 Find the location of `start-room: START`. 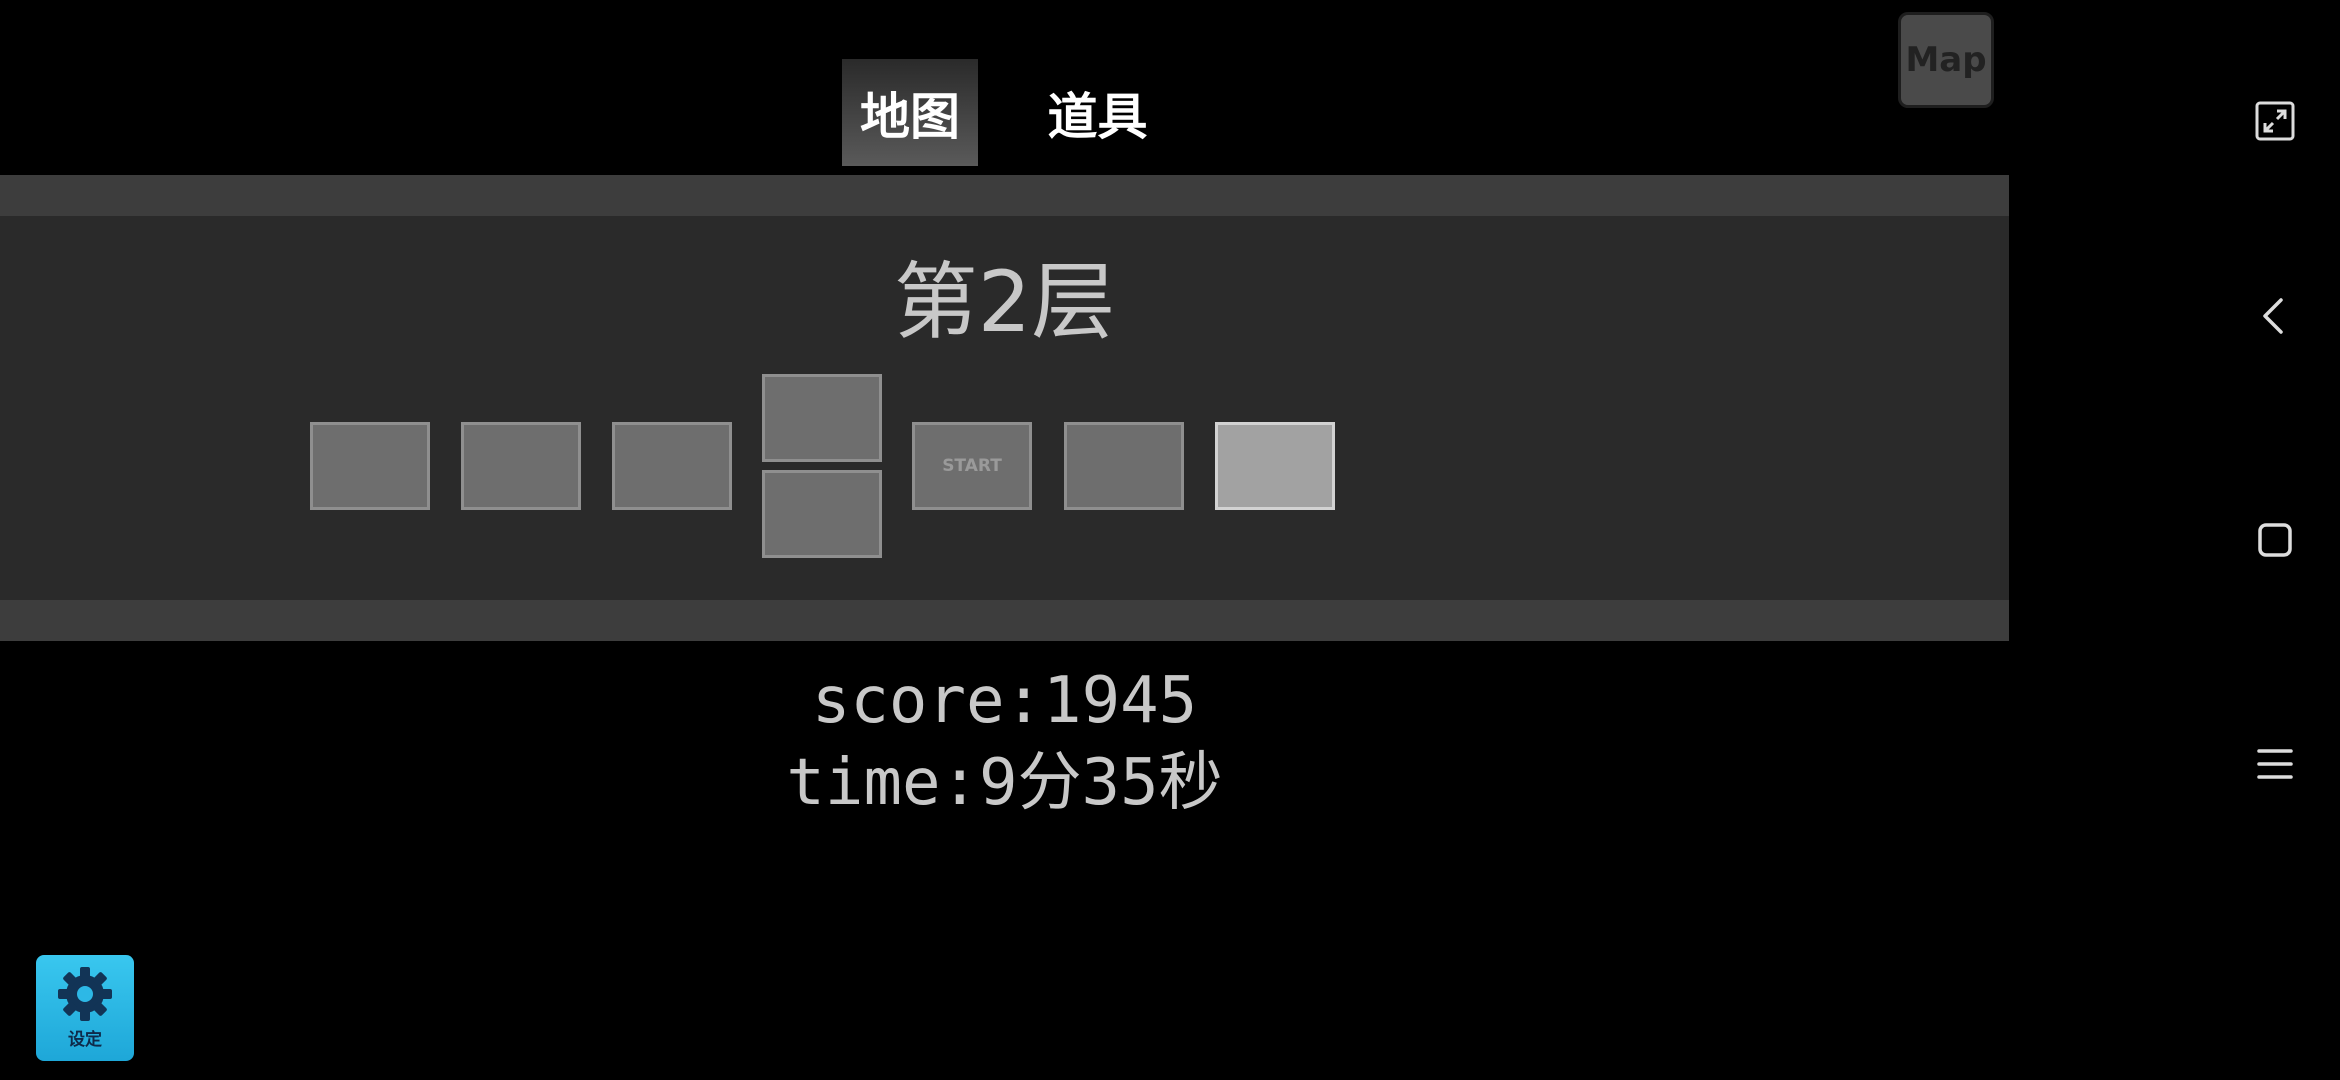

start-room: START is located at coordinates (972, 466).